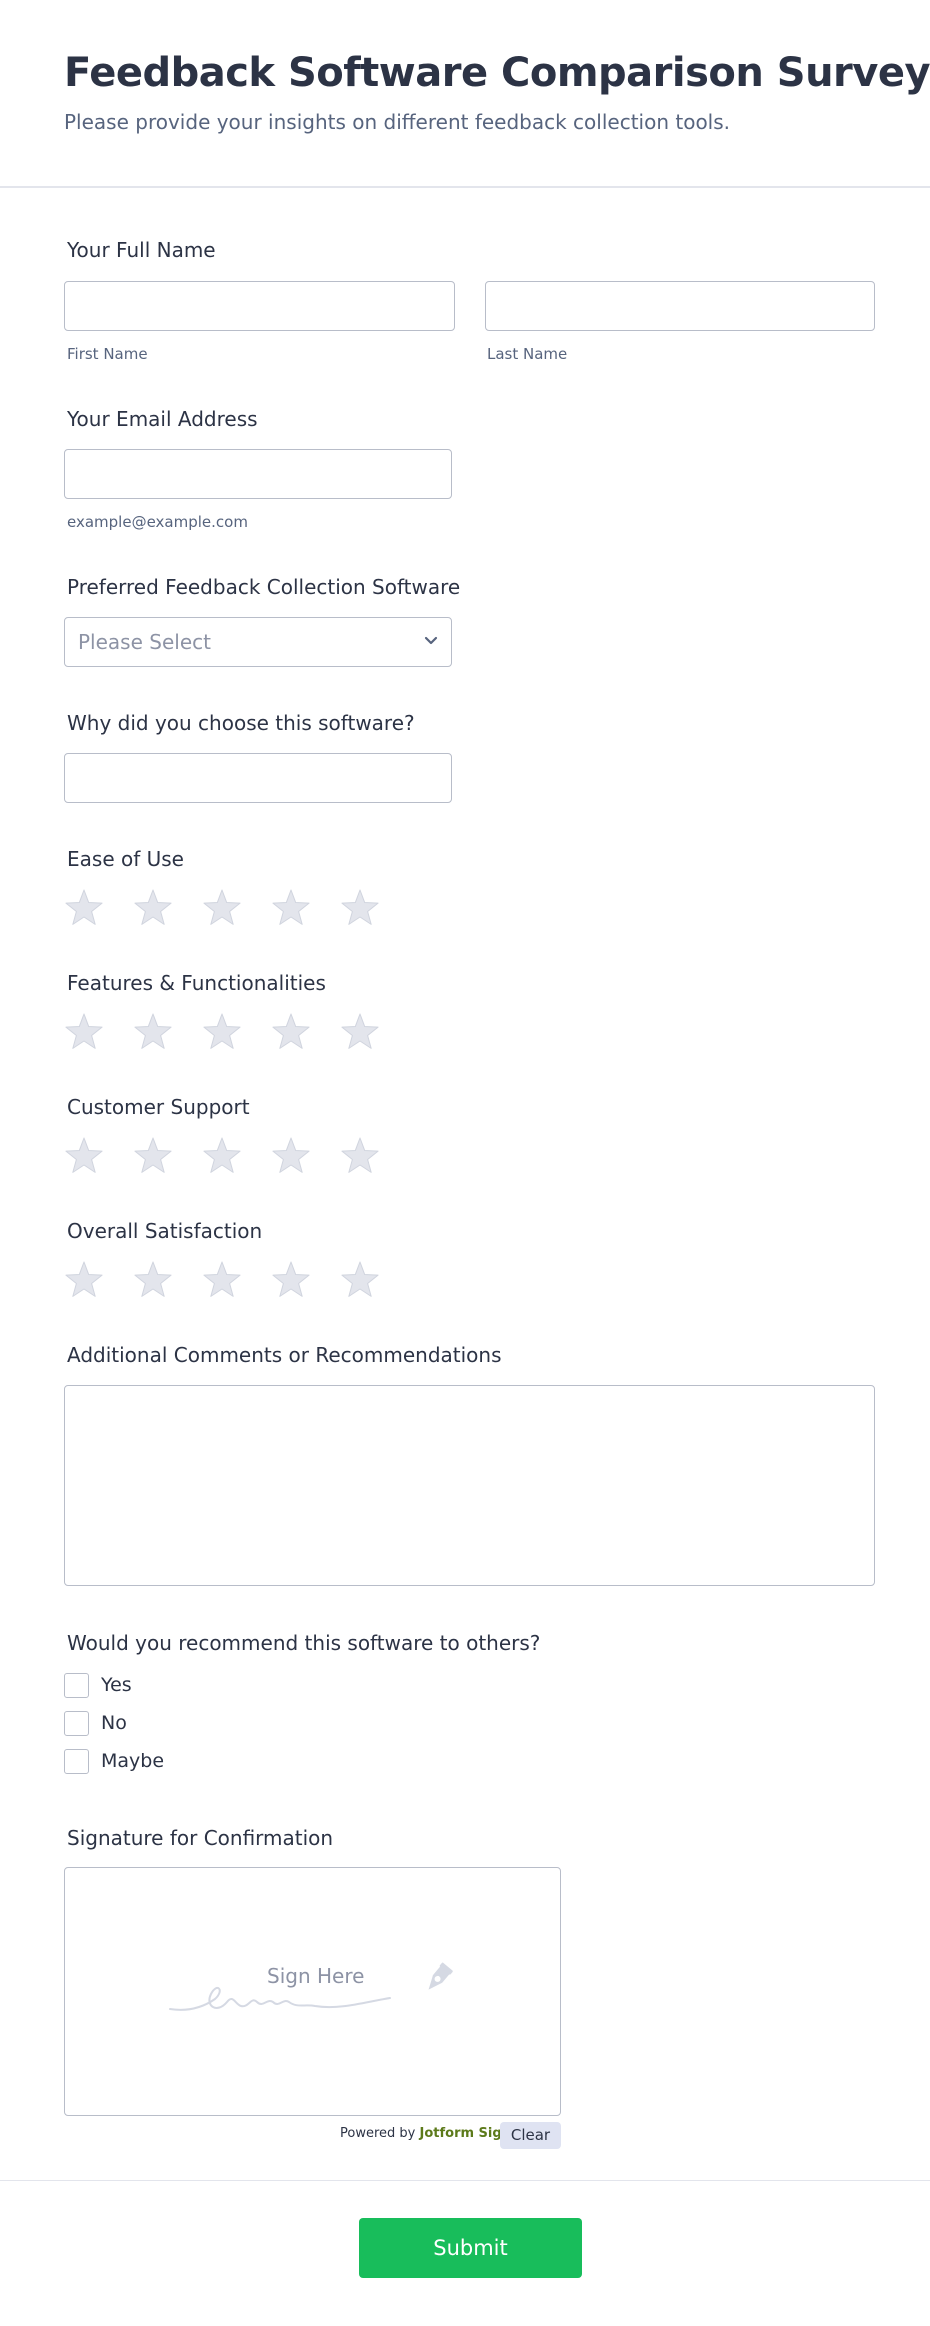 The height and width of the screenshot is (2326, 930). Describe the element at coordinates (141, 250) in the screenshot. I see `full-name-label: Your Full Name` at that location.